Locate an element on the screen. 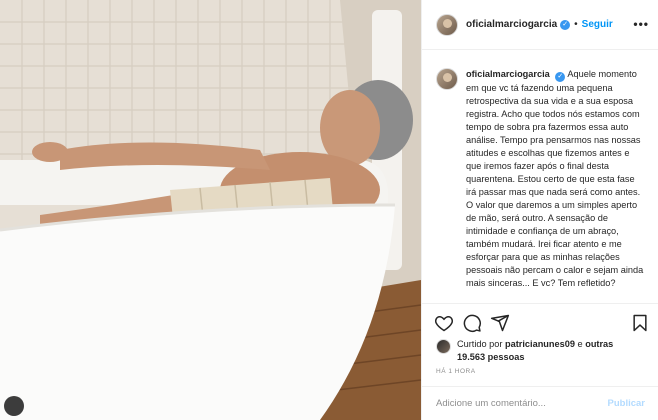 The width and height of the screenshot is (658, 420). caption-verified-badge-icon: ✓ is located at coordinates (560, 77).